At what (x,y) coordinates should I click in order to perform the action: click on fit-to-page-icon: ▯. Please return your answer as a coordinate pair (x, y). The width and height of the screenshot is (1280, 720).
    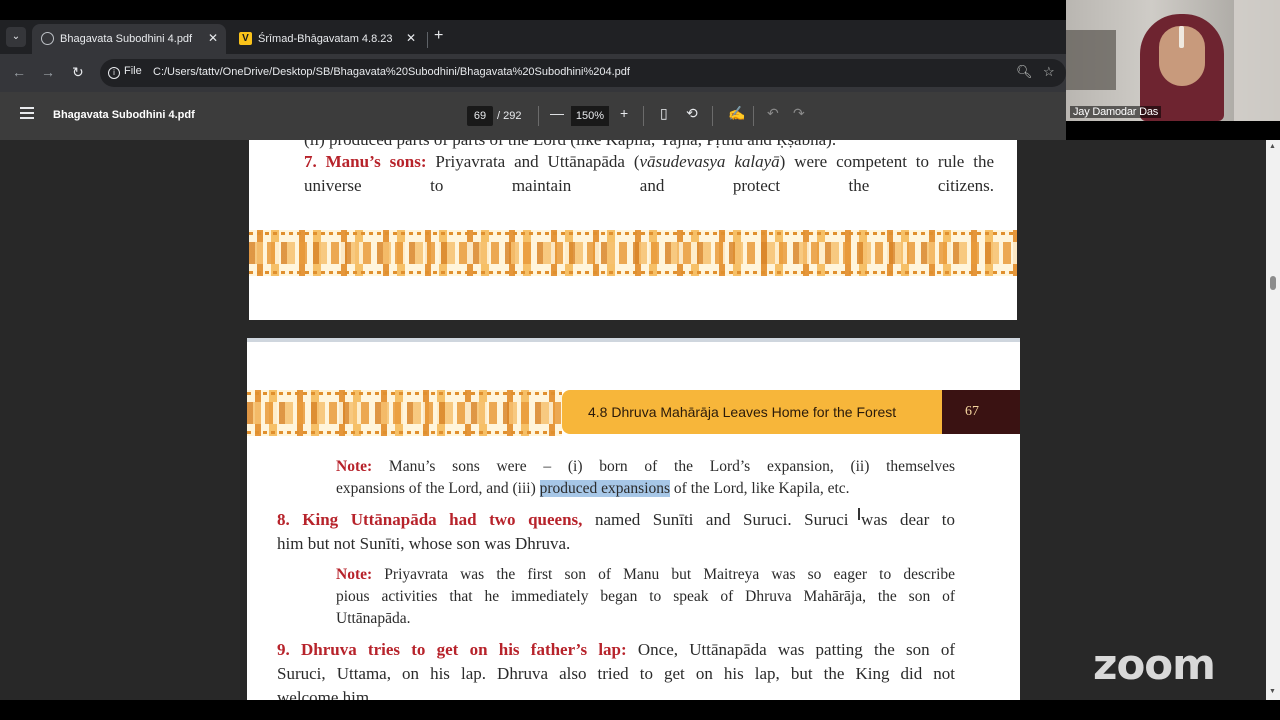
    Looking at the image, I should click on (664, 113).